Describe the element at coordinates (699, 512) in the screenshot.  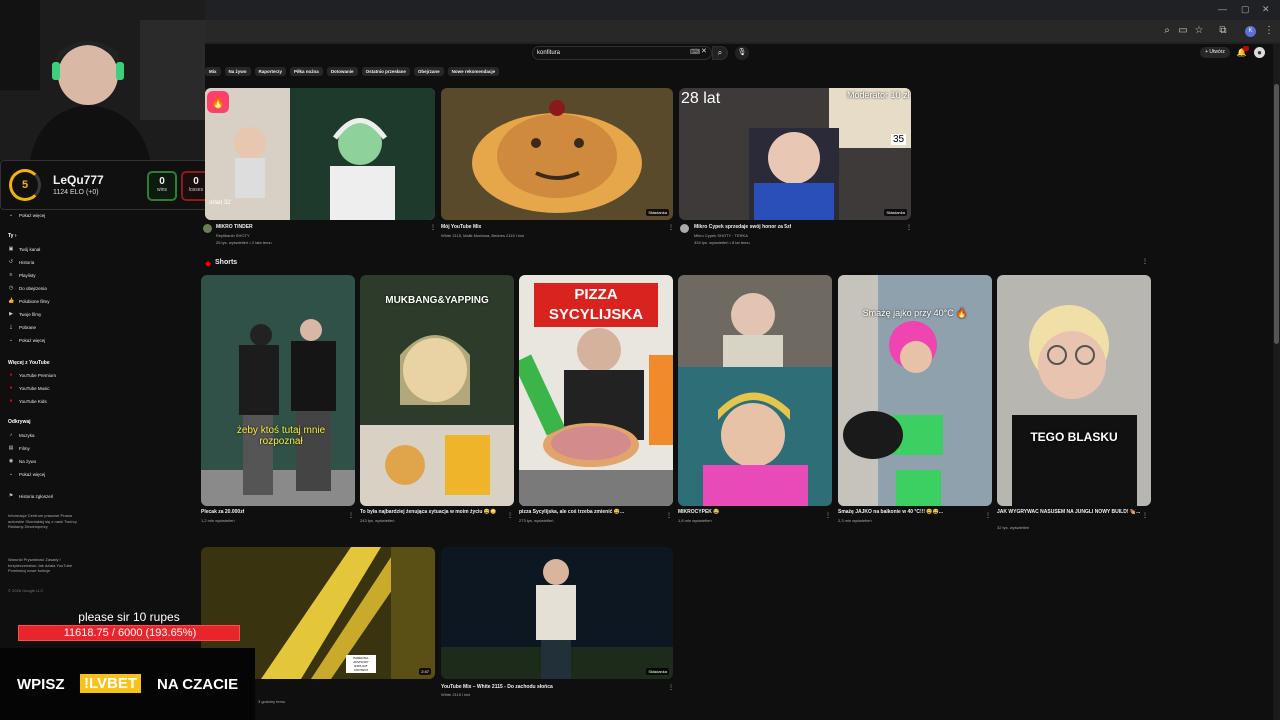
I see `short-title-4: MIKROCYPEK 😂` at that location.